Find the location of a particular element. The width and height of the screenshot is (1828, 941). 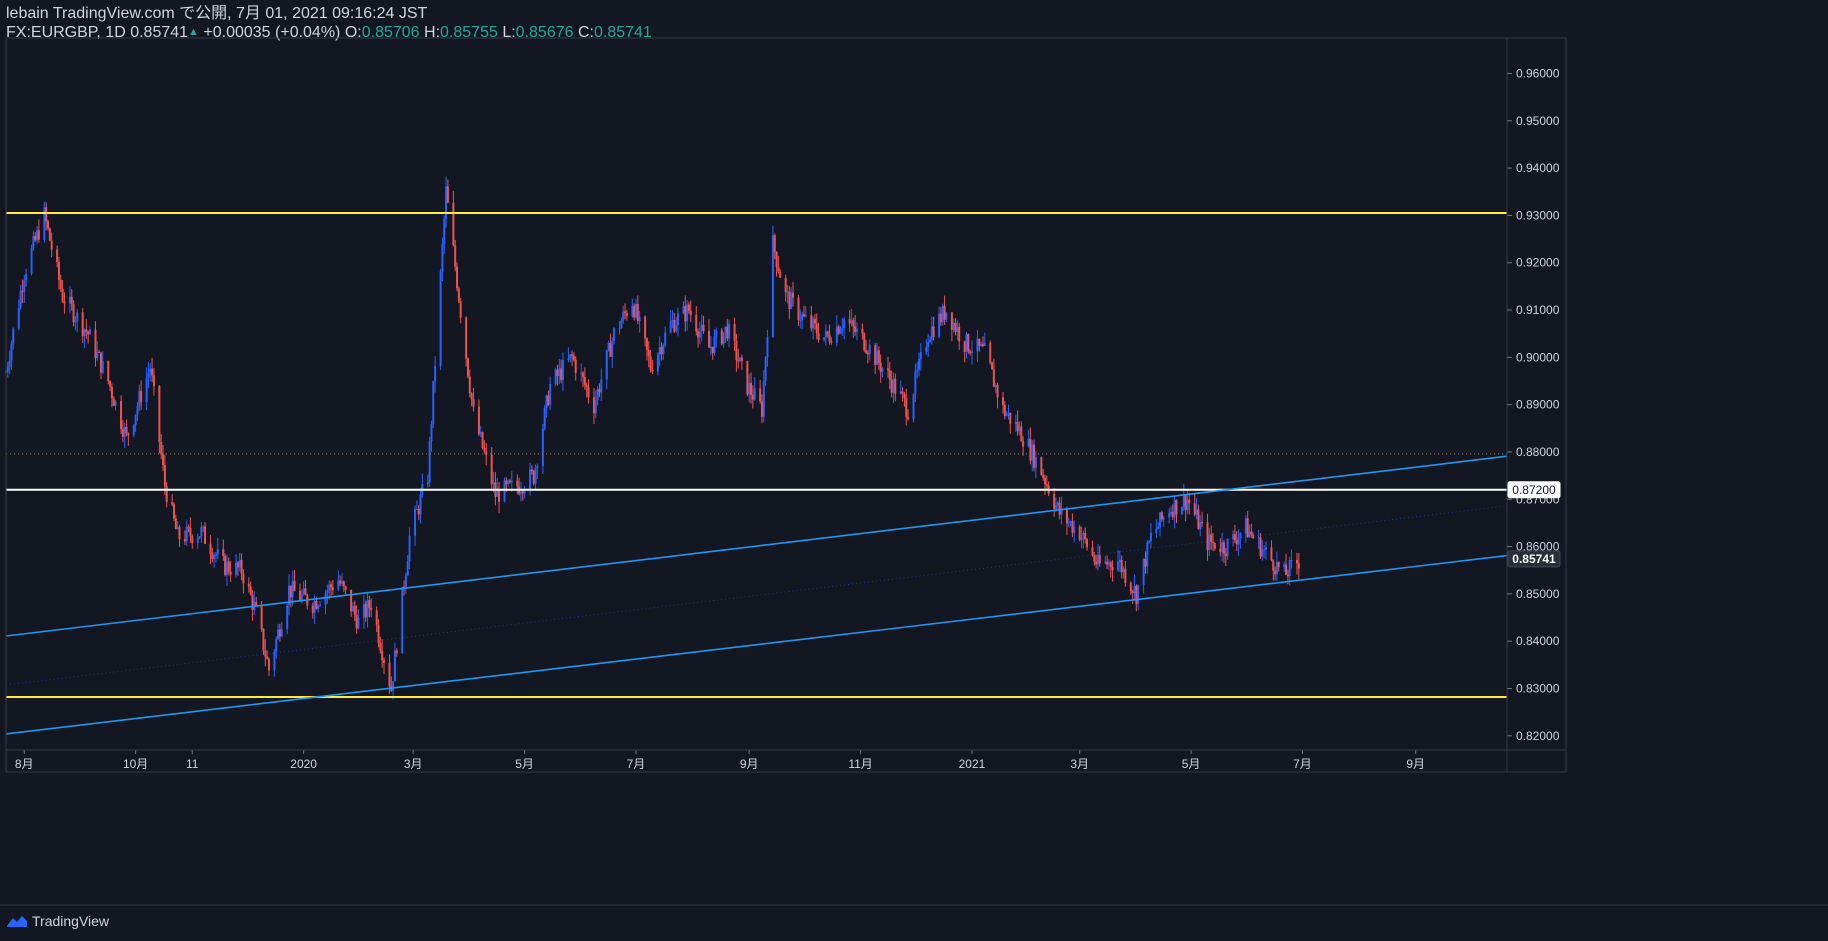

time-axis: 8月 10月 11 2020 3月 5月 7月 9月 11月 2021 3月 5月 7月 9月 is located at coordinates (720, 760).